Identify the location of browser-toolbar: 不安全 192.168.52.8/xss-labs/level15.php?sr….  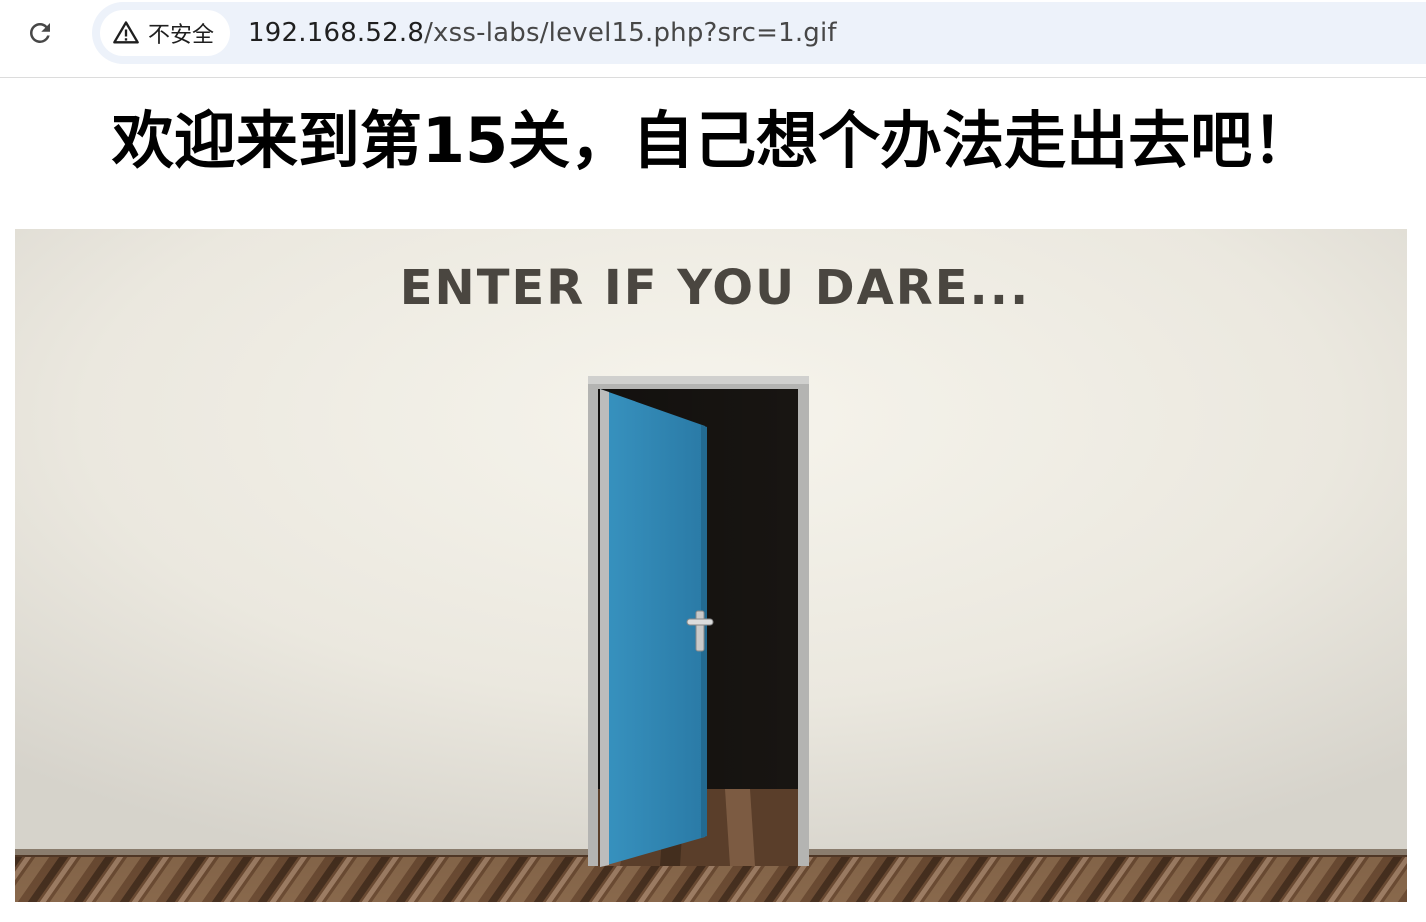
(713, 39).